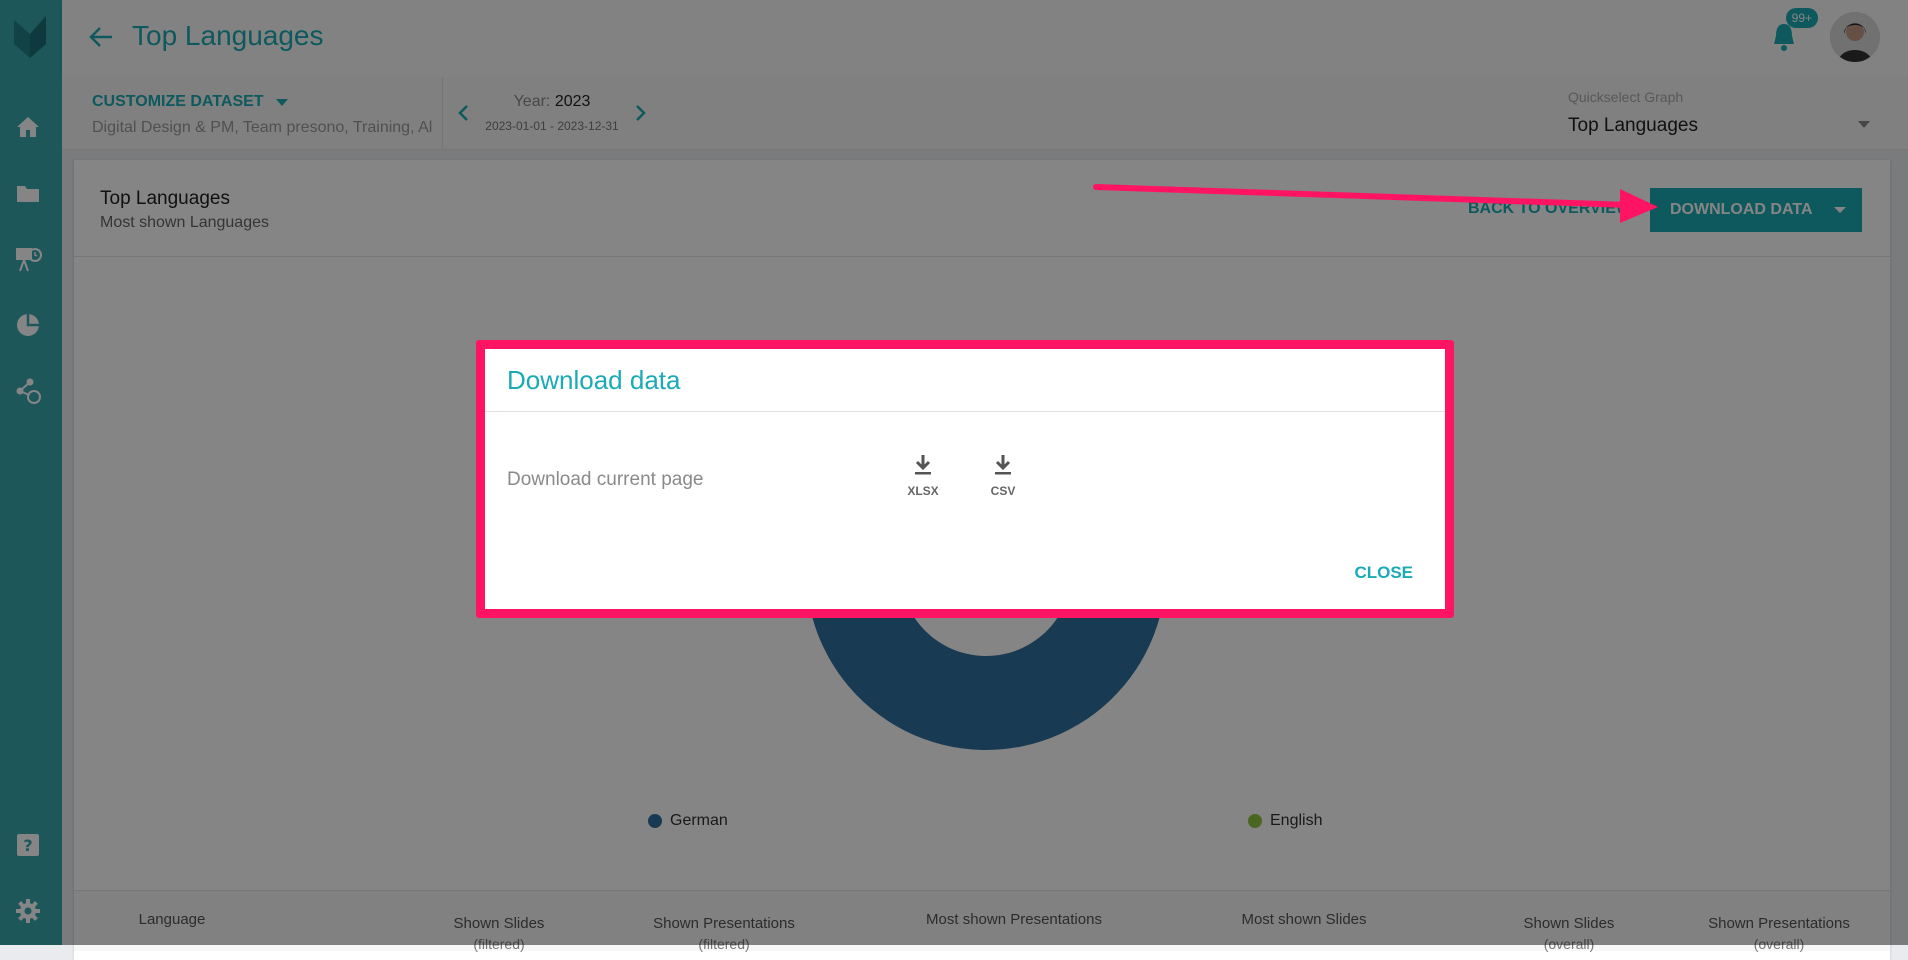  What do you see at coordinates (923, 491) in the screenshot?
I see `xlsx-label: XLSX` at bounding box center [923, 491].